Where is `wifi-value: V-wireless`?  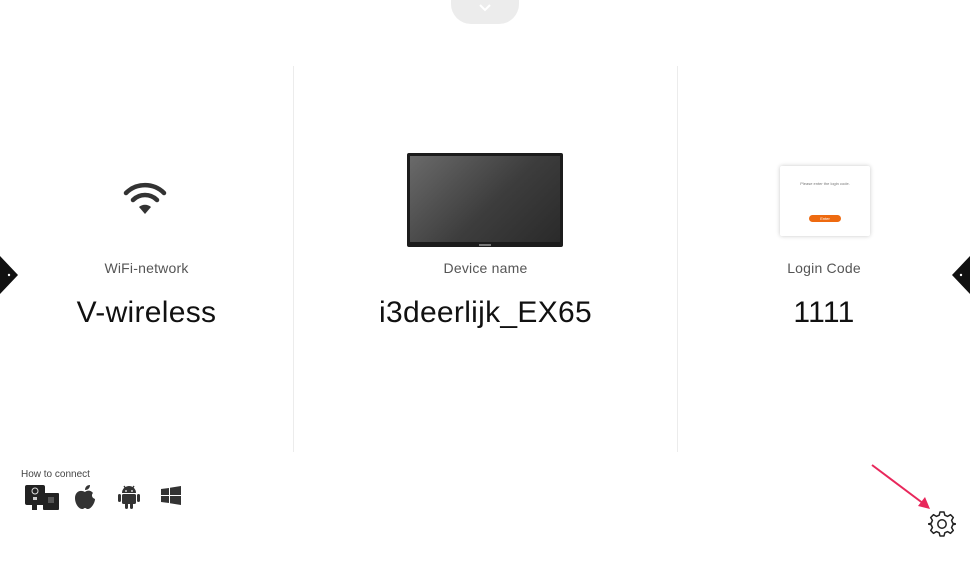 wifi-value: V-wireless is located at coordinates (146, 312).